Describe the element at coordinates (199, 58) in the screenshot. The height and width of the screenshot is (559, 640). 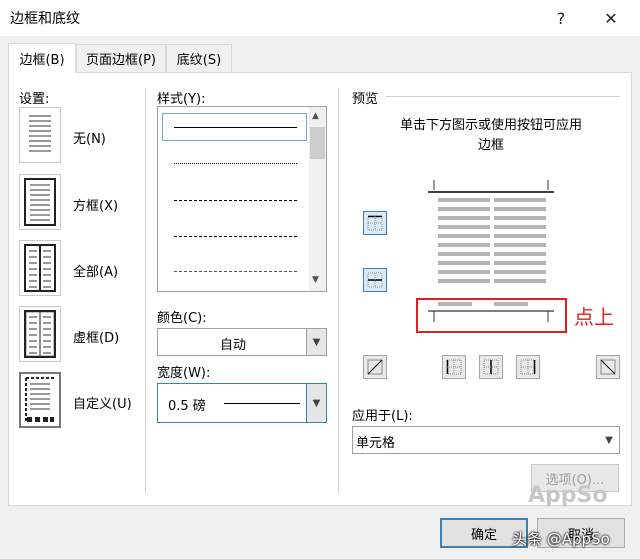
I see `tab-shading: 底纹(S)` at that location.